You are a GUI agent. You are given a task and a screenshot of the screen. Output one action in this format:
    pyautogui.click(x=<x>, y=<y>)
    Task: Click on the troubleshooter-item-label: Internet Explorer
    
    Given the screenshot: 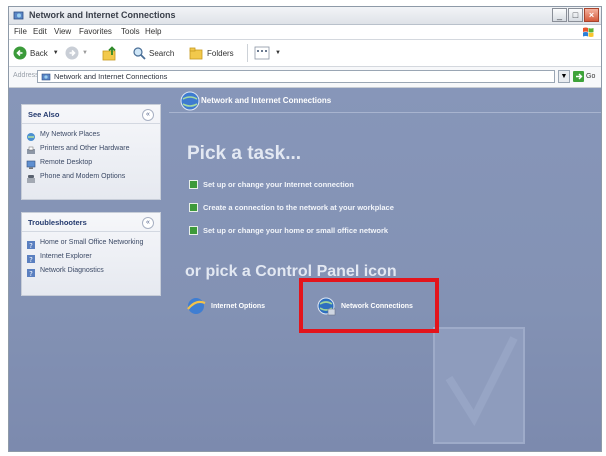 What is the action you would take?
    pyautogui.click(x=66, y=256)
    